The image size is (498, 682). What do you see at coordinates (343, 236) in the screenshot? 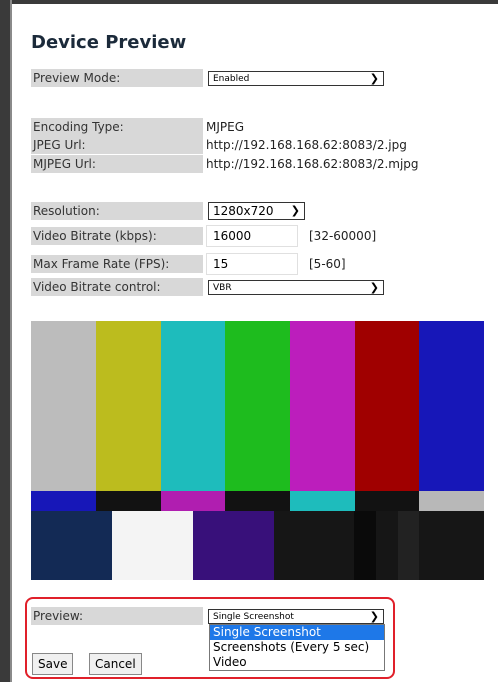
I see `bitrate-range: [32-60000]` at bounding box center [343, 236].